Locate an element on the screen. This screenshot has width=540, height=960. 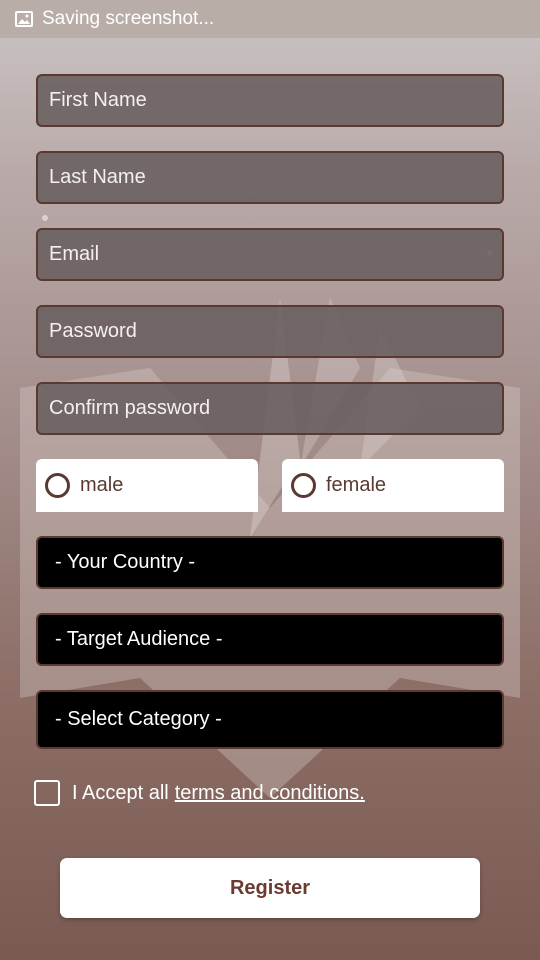
password-placeholder: Password is located at coordinates (93, 331).